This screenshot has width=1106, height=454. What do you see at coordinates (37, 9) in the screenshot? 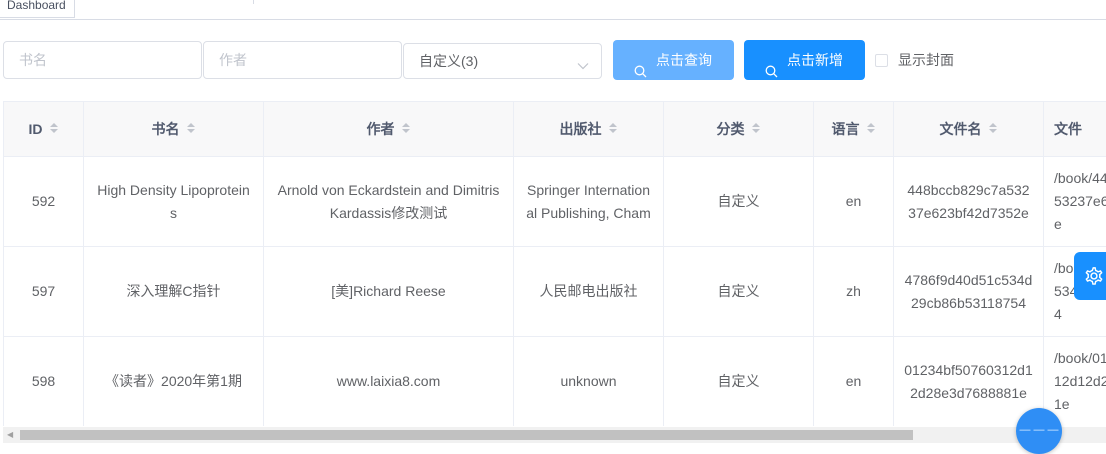
I see `tab-dashboard: Dashboard` at bounding box center [37, 9].